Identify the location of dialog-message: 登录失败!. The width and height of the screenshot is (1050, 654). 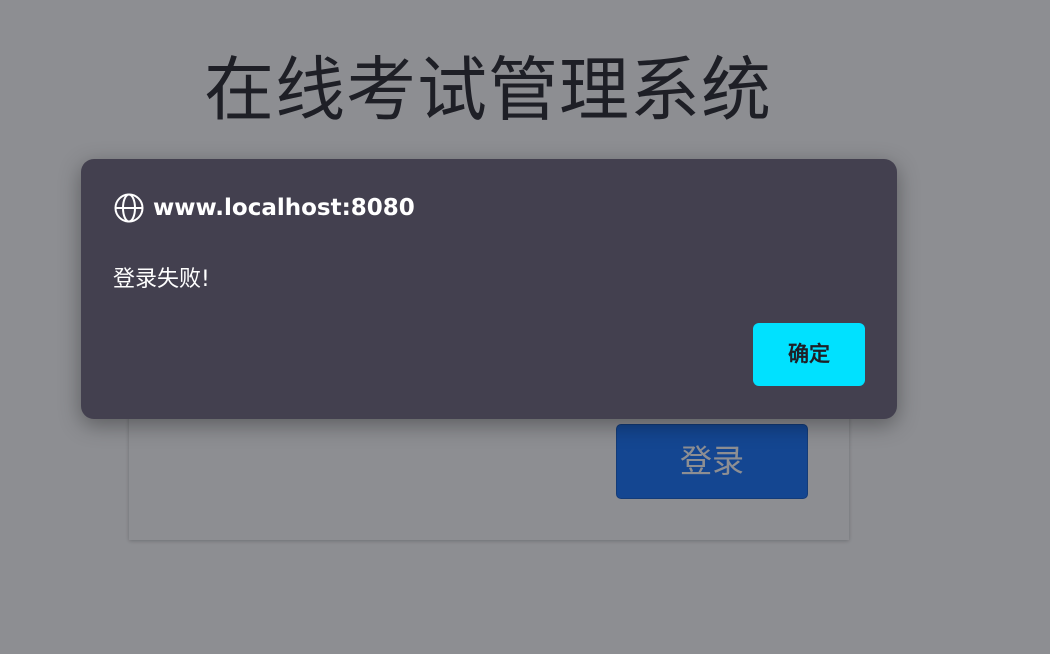
(161, 279).